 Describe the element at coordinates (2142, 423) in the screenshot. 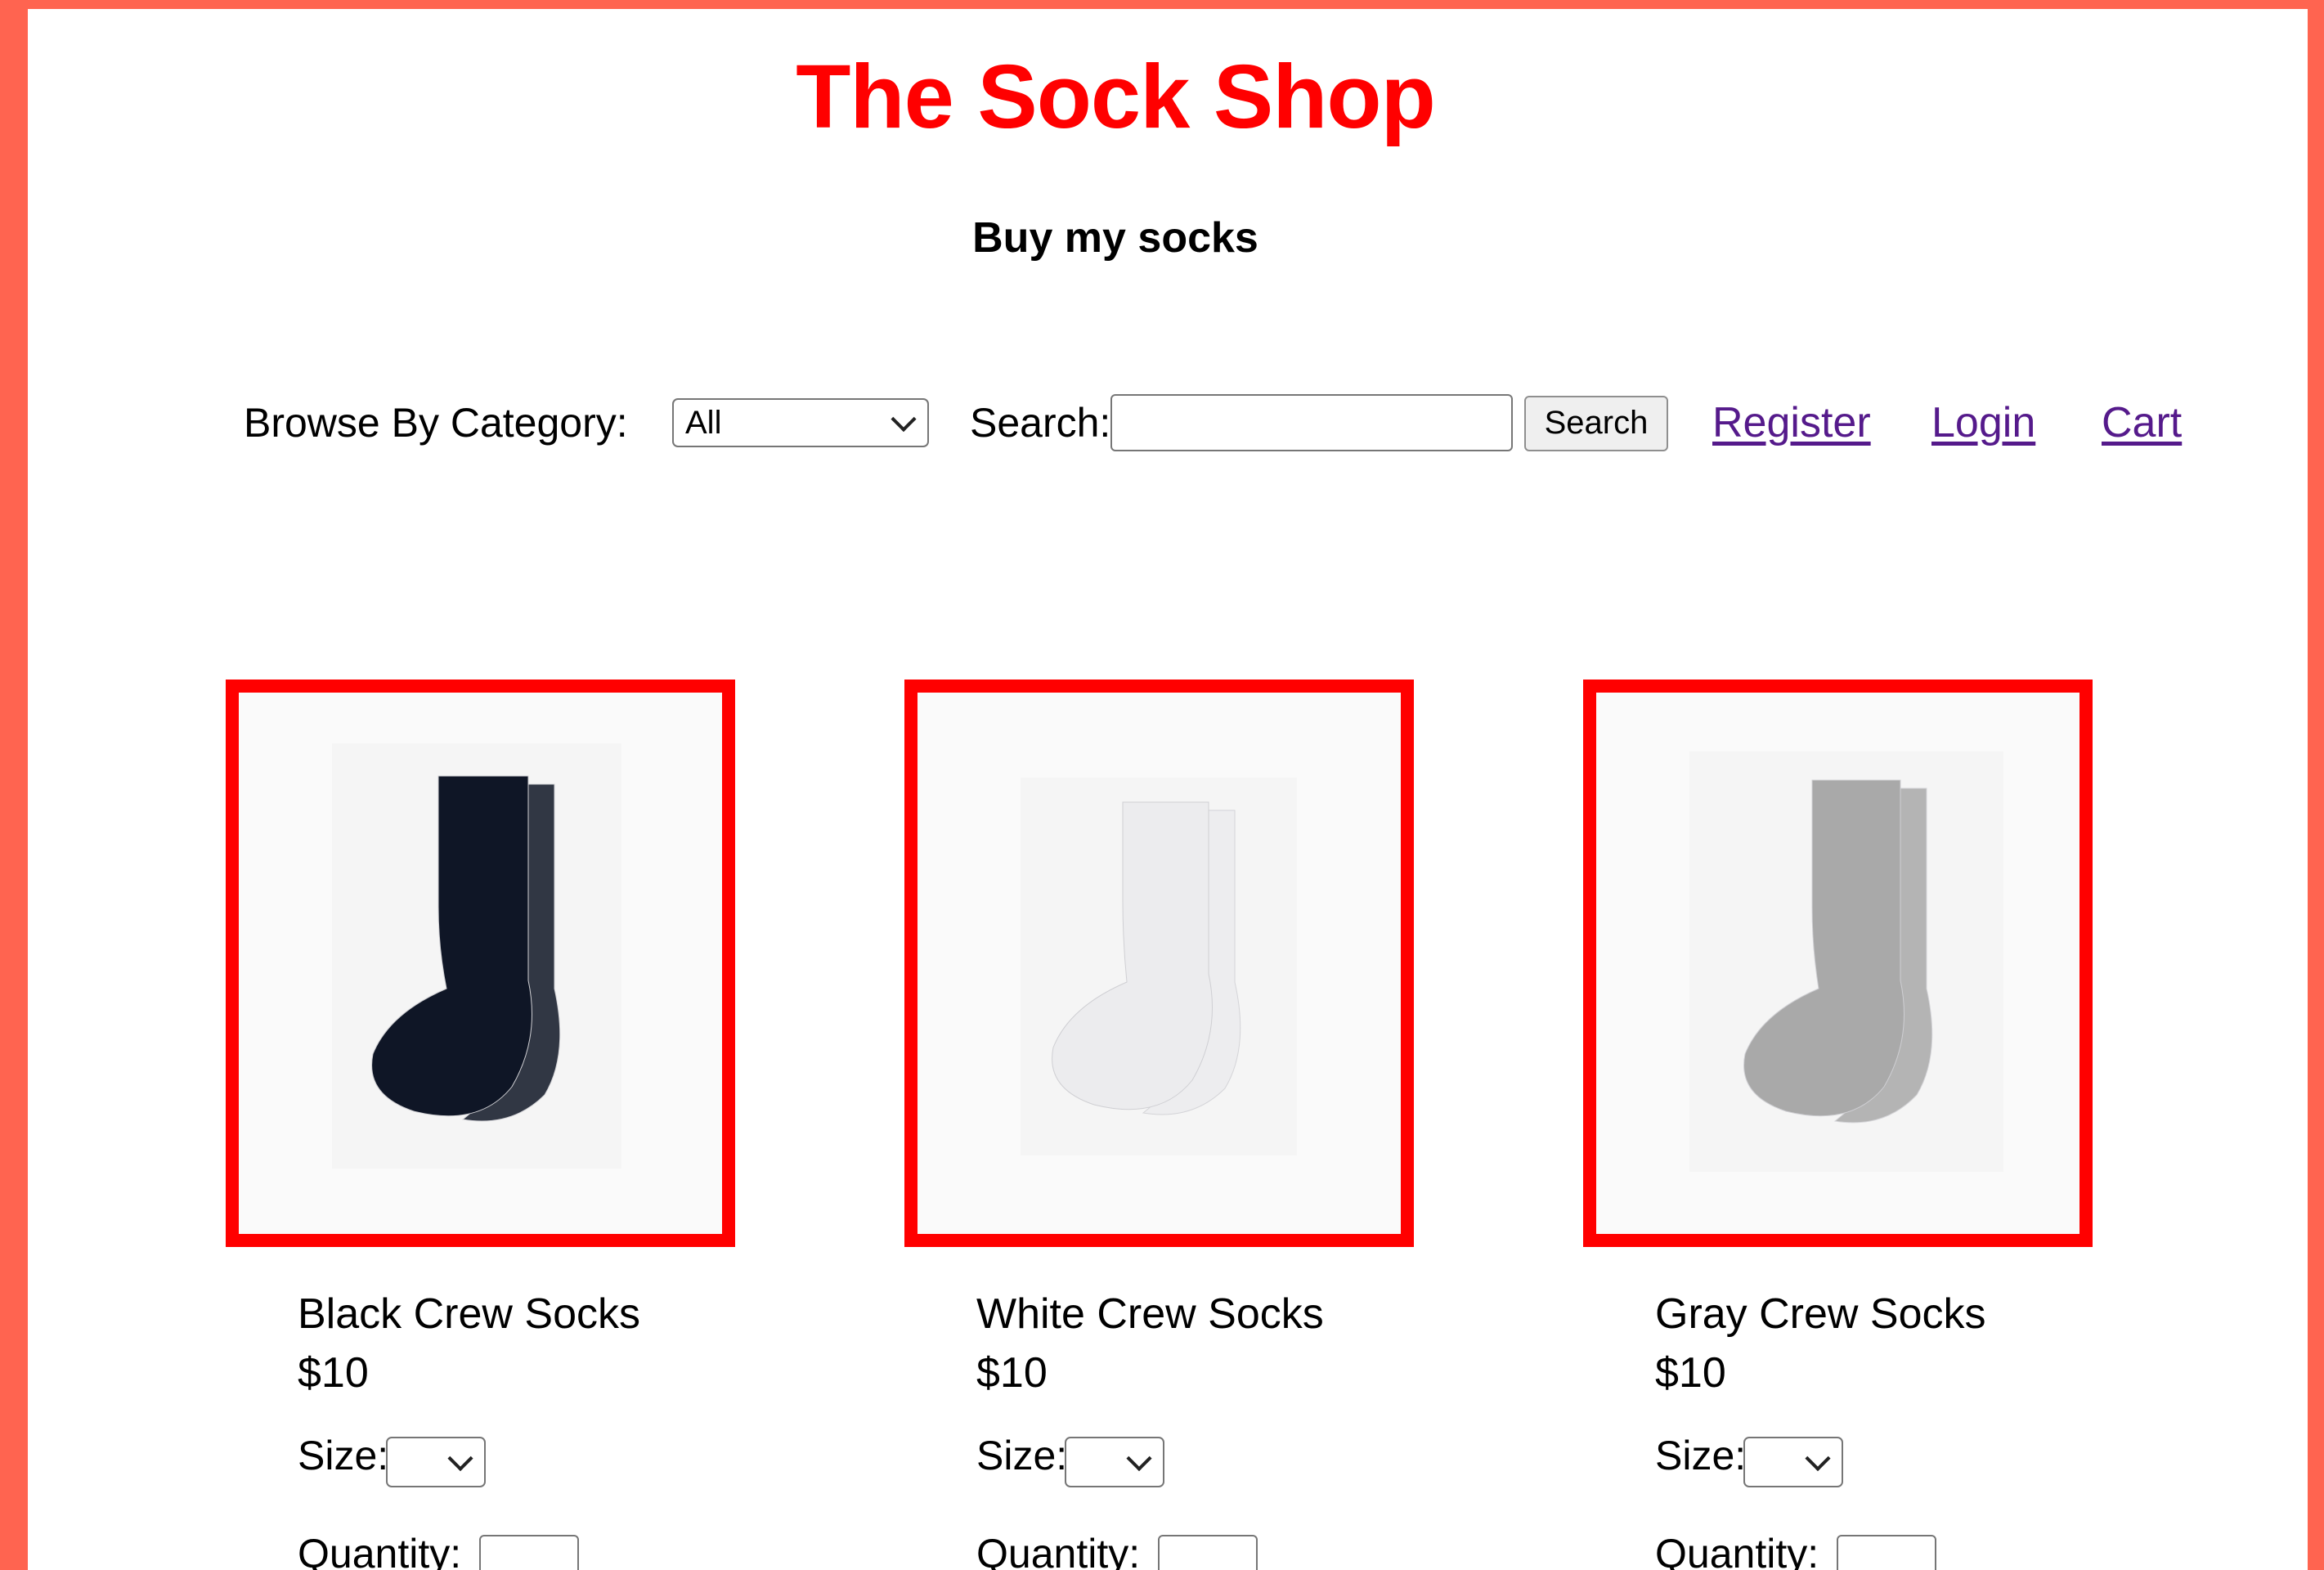

I see `cart-link: Cart` at that location.